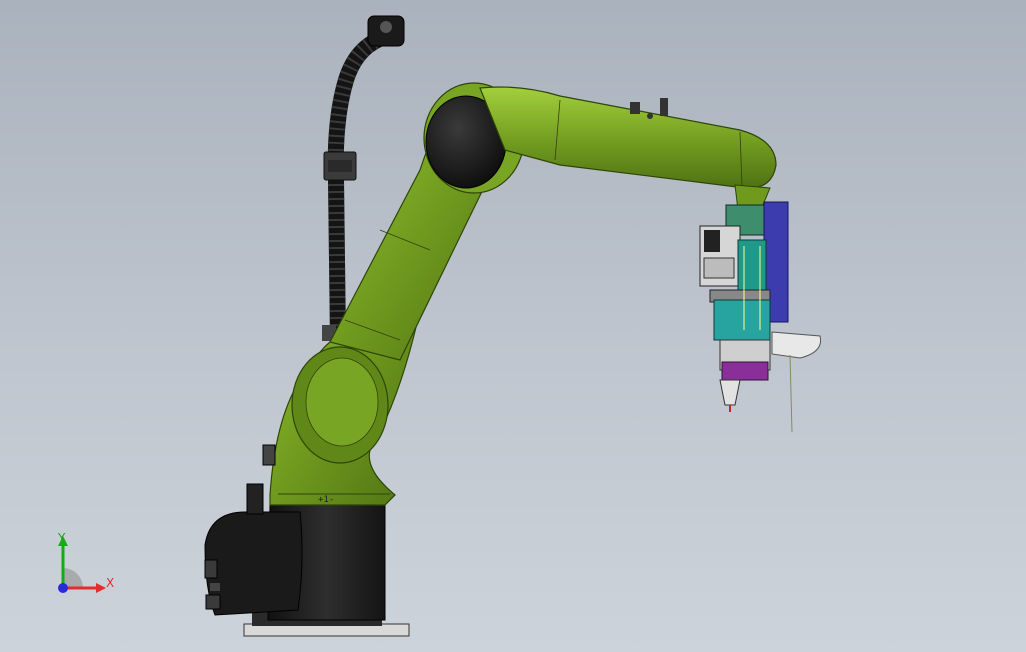 The image size is (1026, 652). What do you see at coordinates (326, 500) in the screenshot?
I see `joint-marker-label: +1-` at bounding box center [326, 500].